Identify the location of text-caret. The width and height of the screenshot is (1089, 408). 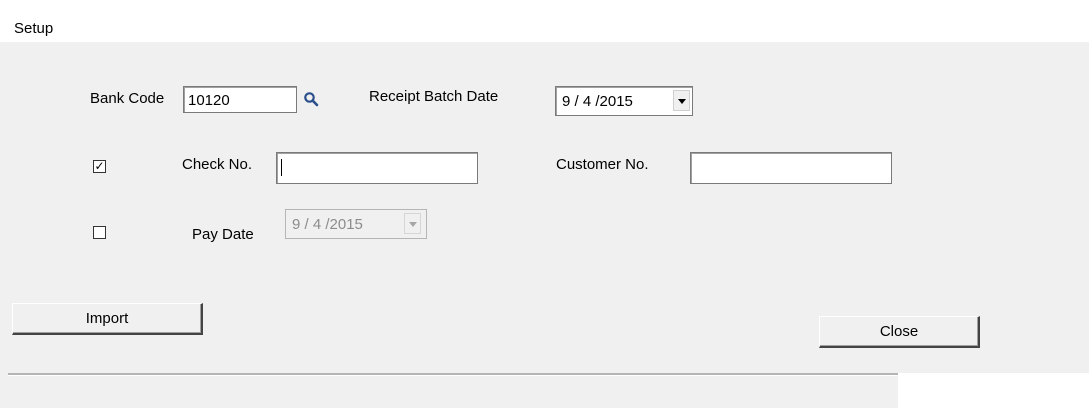
(281, 167).